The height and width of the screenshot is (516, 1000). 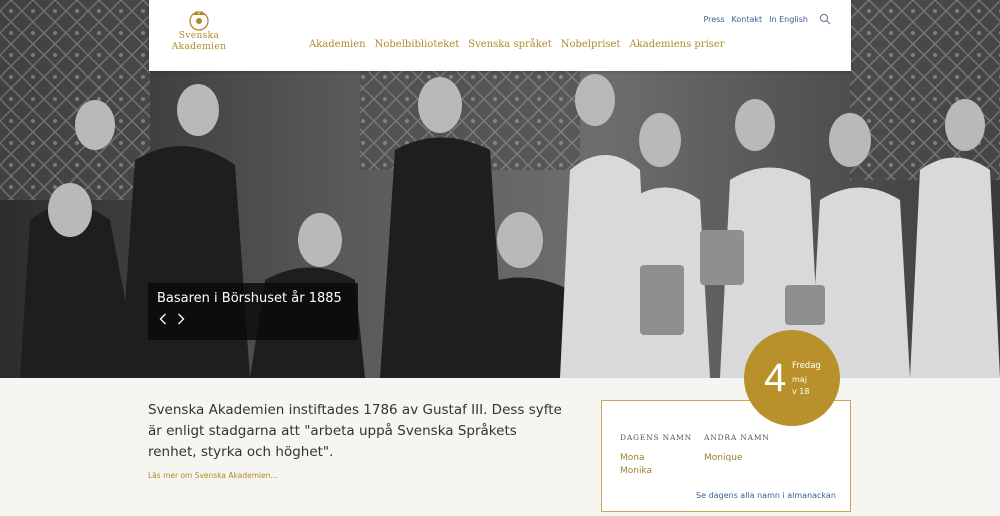 What do you see at coordinates (676, 44) in the screenshot?
I see `nav-akademiens-priser: Akademiens priser` at bounding box center [676, 44].